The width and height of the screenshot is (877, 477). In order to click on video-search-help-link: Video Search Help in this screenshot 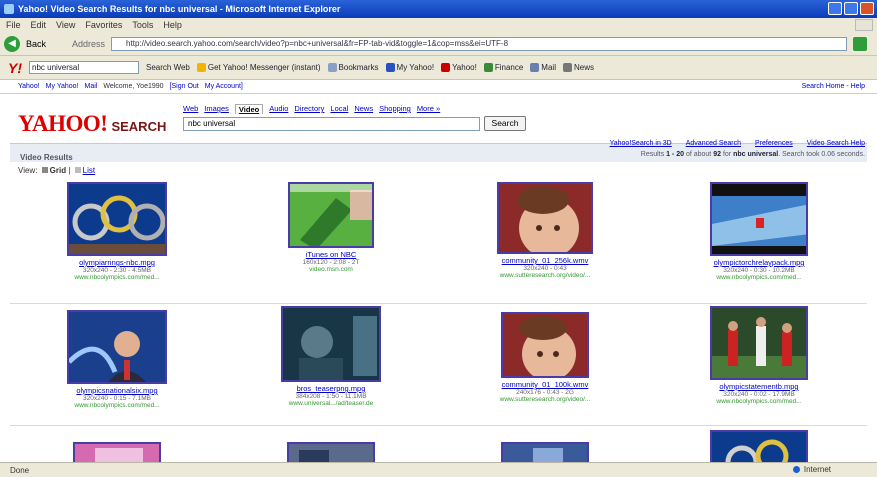, I will do `click(836, 143)`.